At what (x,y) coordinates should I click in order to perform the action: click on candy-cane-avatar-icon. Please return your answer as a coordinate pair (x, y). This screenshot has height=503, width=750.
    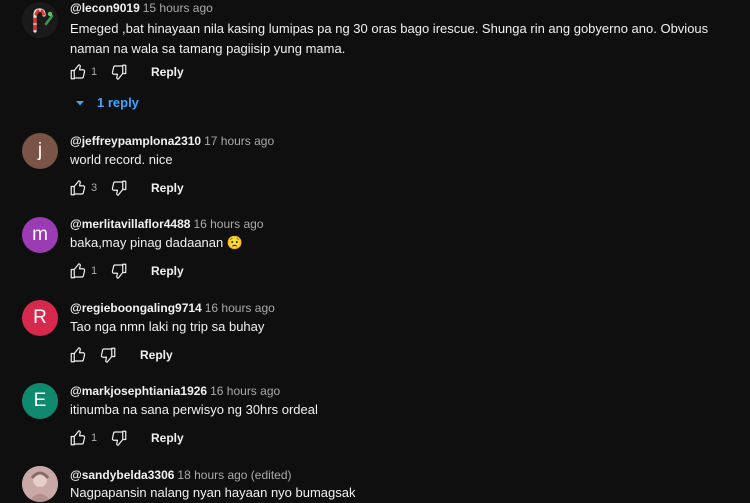
    Looking at the image, I should click on (40, 20).